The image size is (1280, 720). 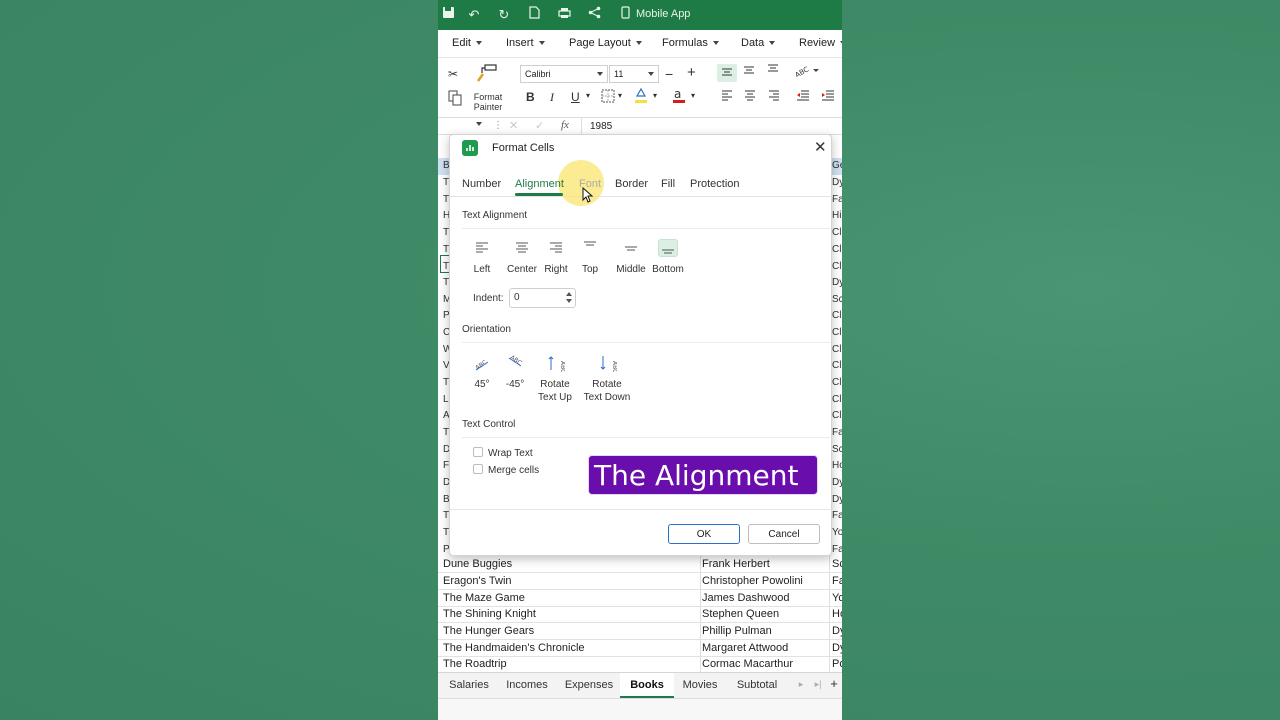 I want to click on share-icon, so click(x=594, y=15).